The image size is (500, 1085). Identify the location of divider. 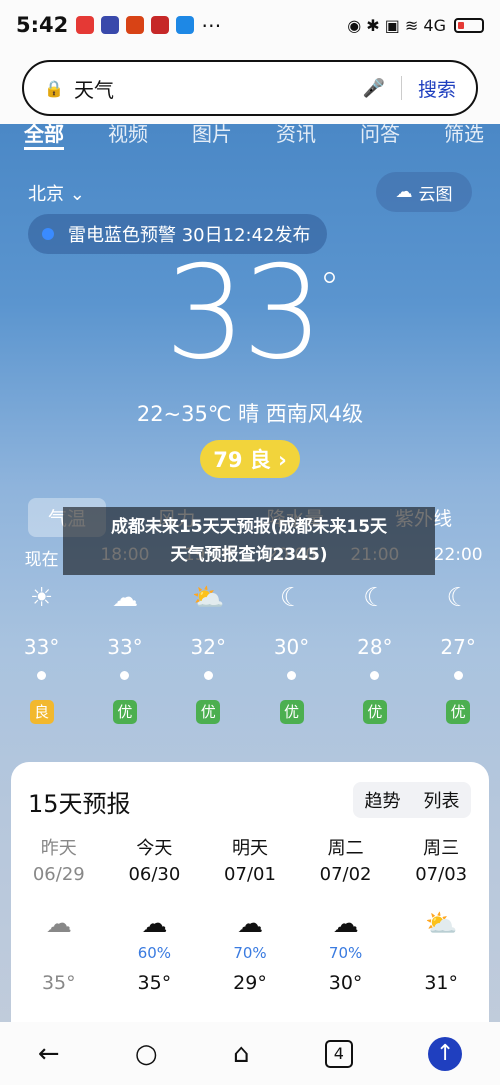
(401, 88).